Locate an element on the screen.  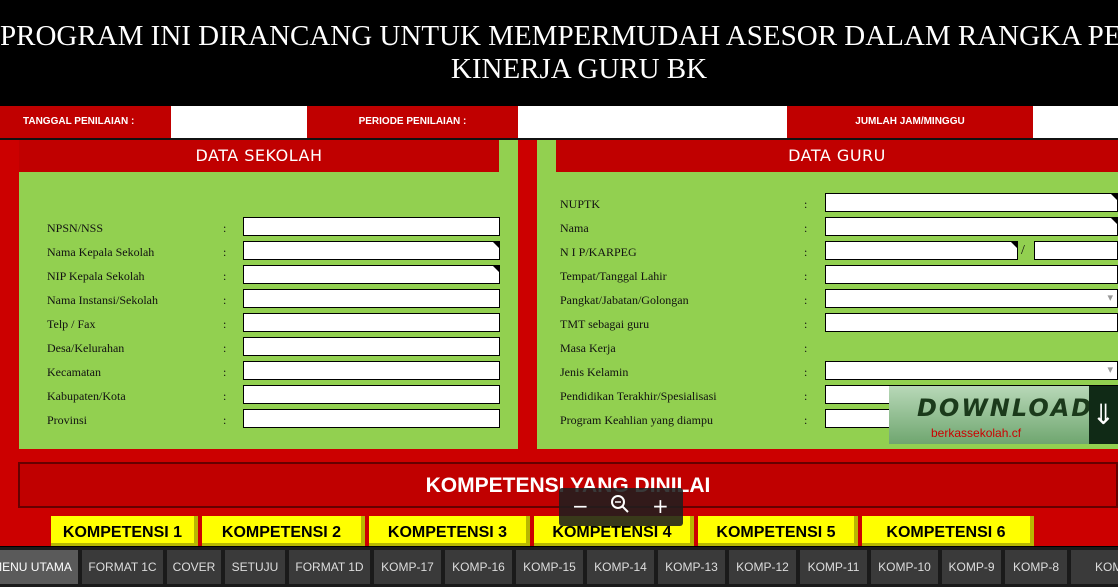
tab-komp-13: KOMP-13 is located at coordinates (691, 567).